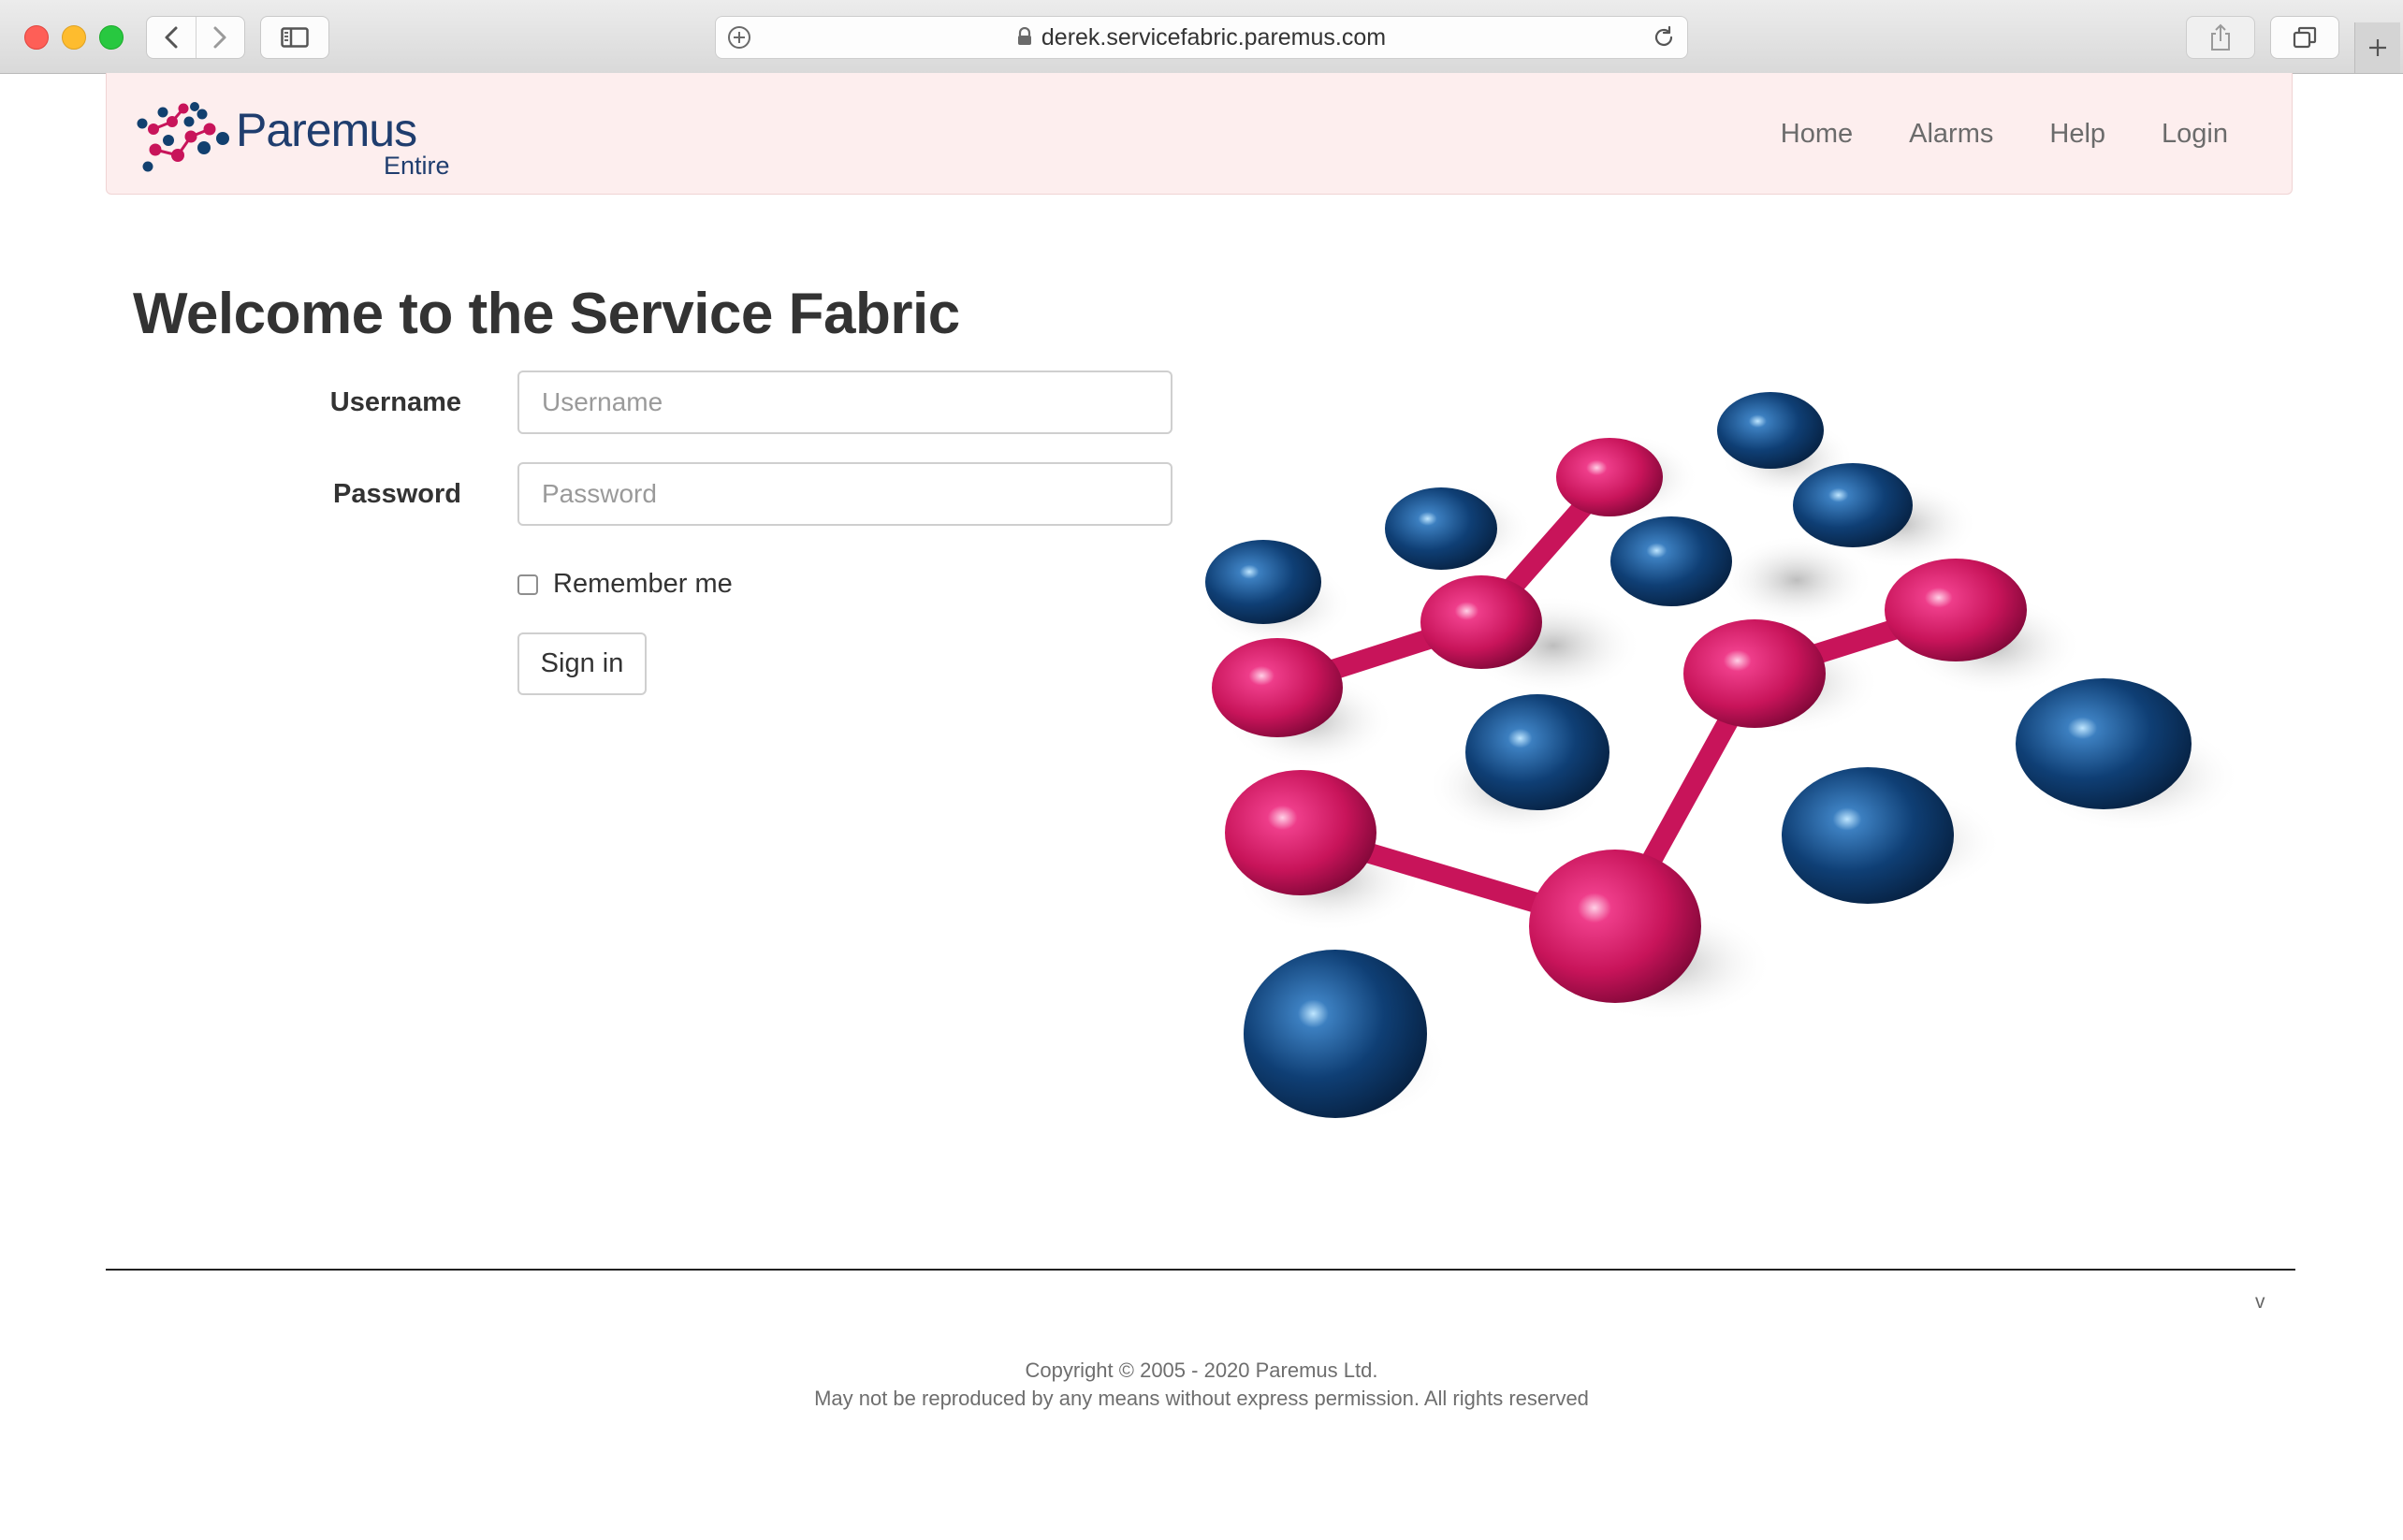 This screenshot has height=1540, width=2403. What do you see at coordinates (1951, 135) in the screenshot?
I see `nav-link-alarms: Alarms` at bounding box center [1951, 135].